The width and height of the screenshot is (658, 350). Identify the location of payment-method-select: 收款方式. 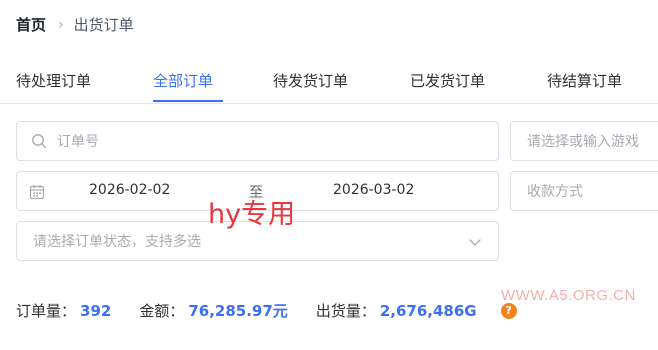
(584, 191).